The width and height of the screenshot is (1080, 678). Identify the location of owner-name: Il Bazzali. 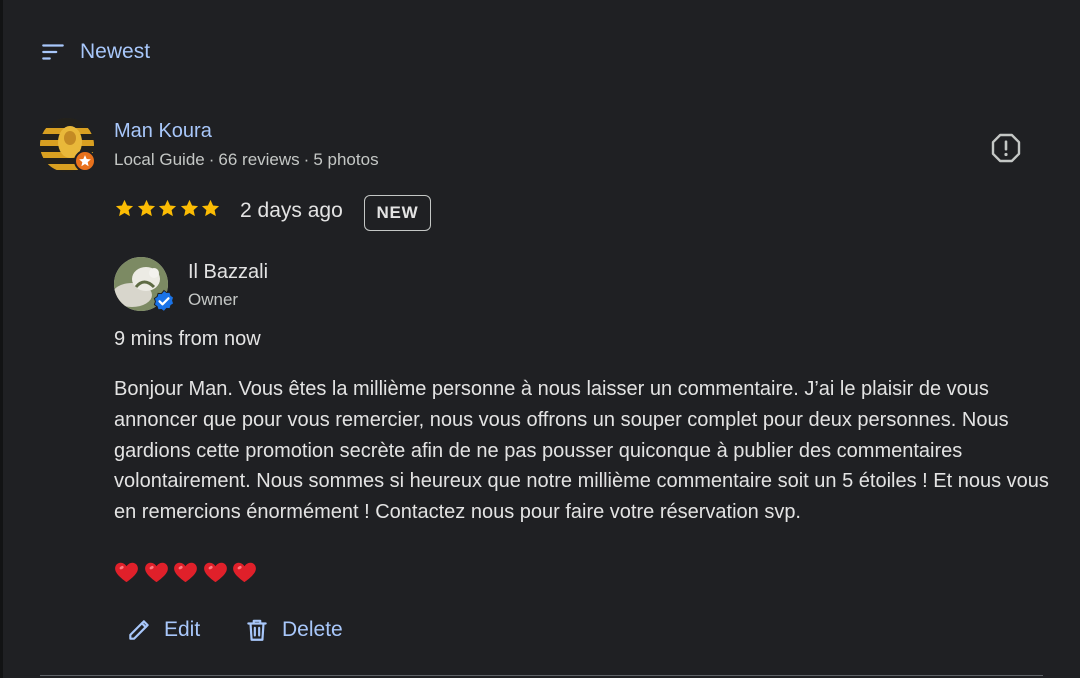
(228, 272).